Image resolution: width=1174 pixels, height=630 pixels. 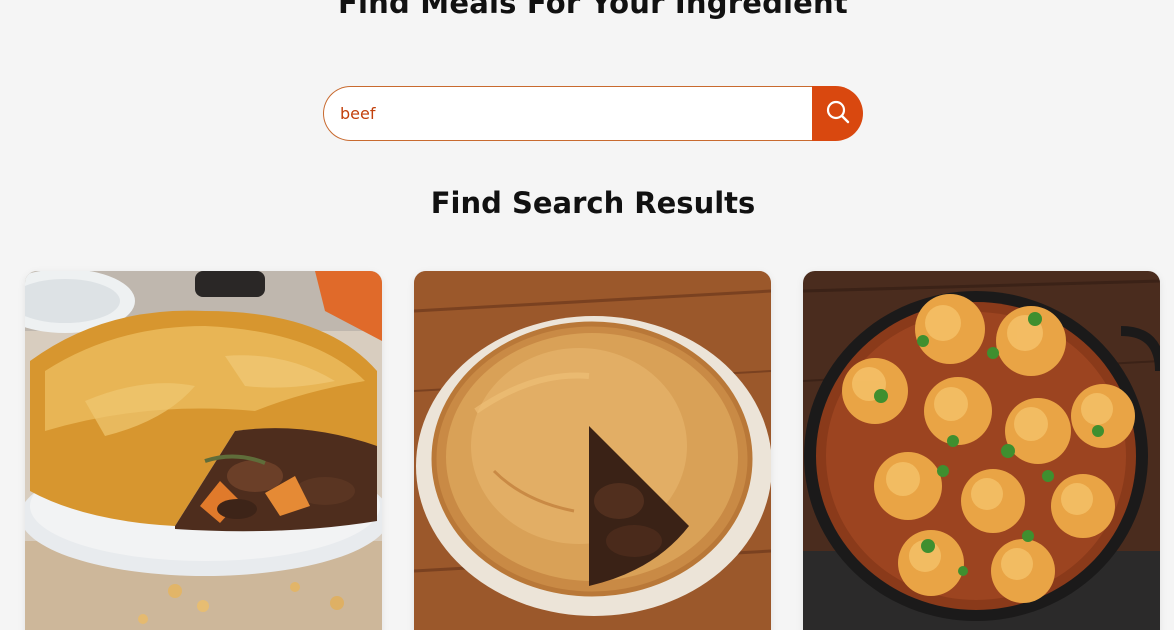 I want to click on page-title: Find Meals For Your Ingredient, so click(x=593, y=10).